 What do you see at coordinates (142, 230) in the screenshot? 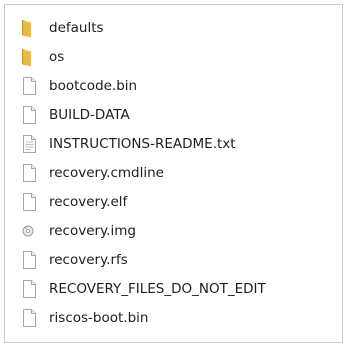
I see `list-item-recovery-img: recovery.img` at bounding box center [142, 230].